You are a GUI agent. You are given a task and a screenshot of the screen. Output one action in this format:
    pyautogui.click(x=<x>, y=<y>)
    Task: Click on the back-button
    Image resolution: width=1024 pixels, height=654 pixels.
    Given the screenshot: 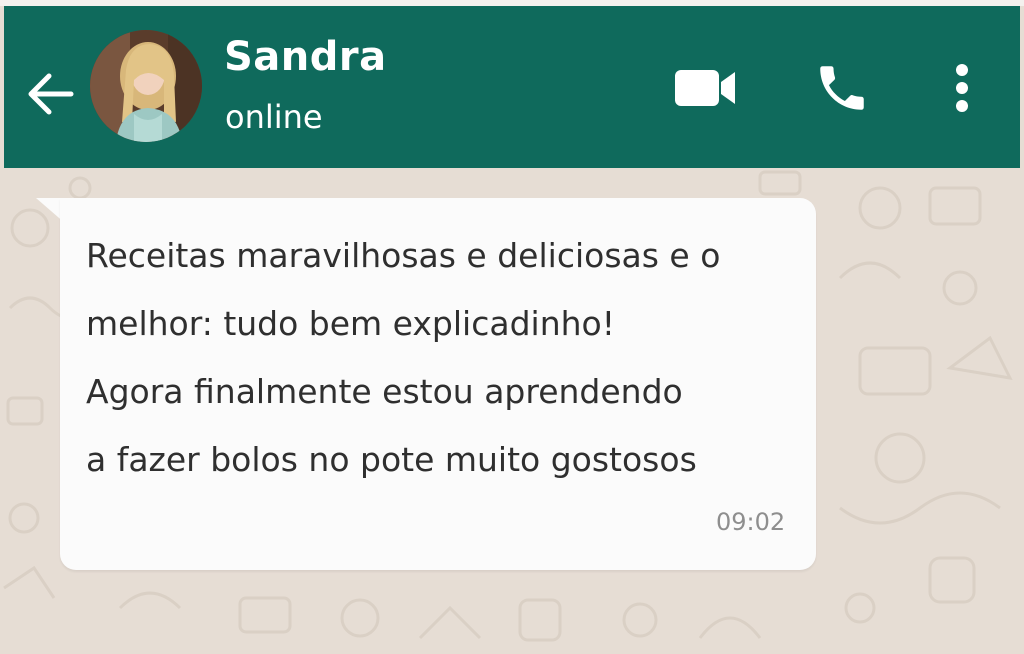 What is the action you would take?
    pyautogui.click(x=50, y=94)
    